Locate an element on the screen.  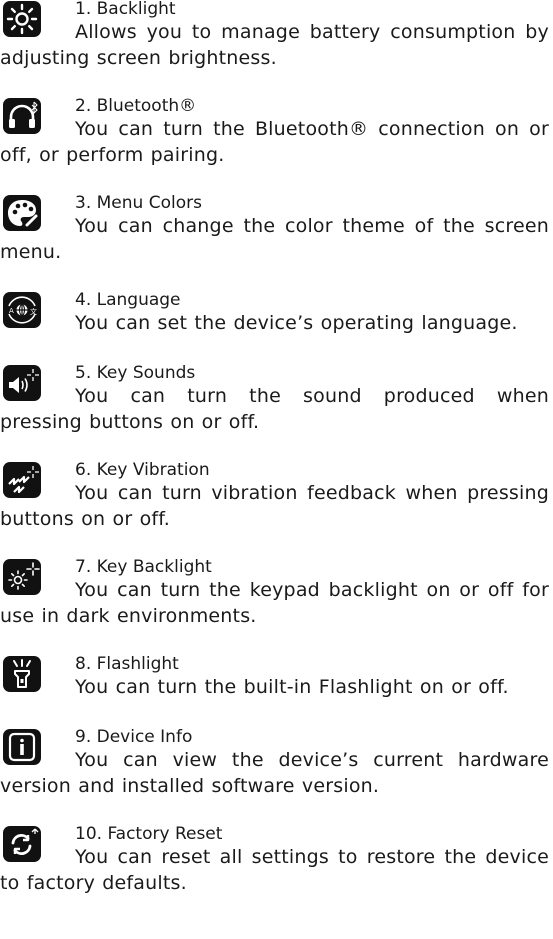
entry-title: 8. Flashlight is located at coordinates (127, 664).